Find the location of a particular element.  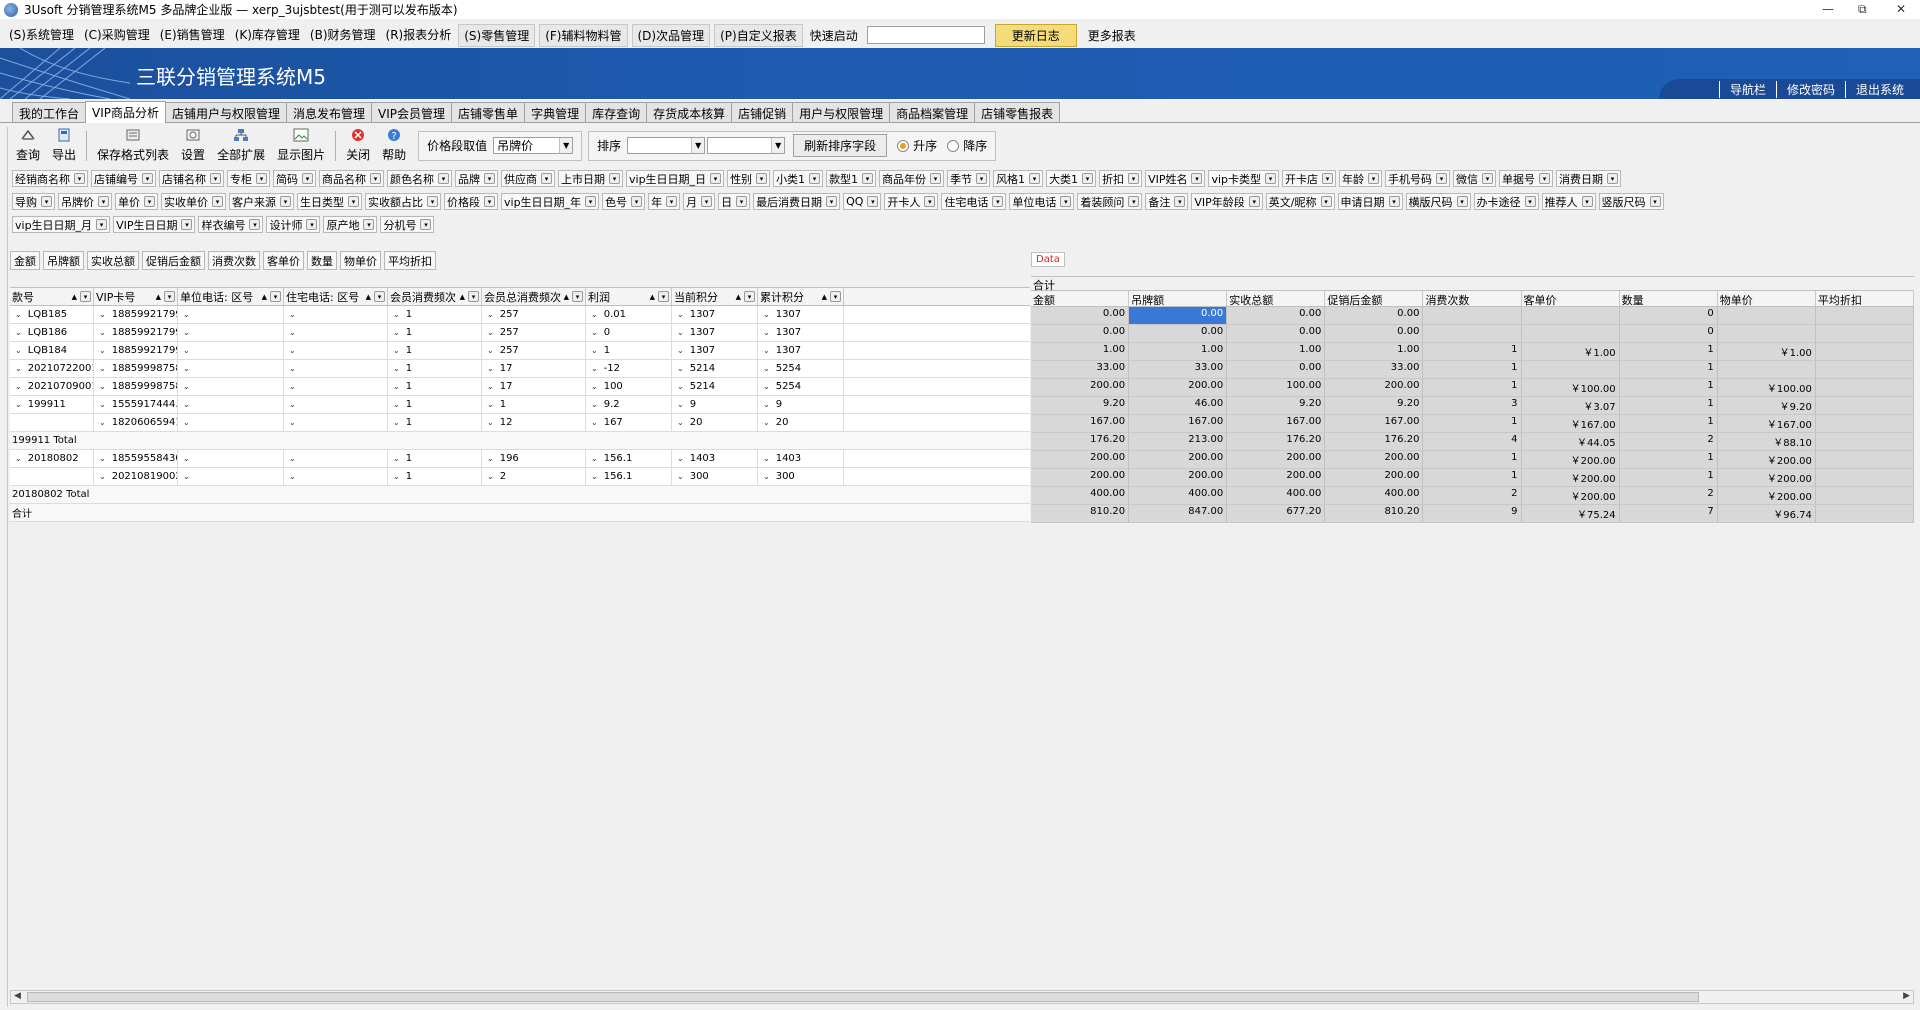

pivot-cell: 400.00 is located at coordinates (1080, 495).